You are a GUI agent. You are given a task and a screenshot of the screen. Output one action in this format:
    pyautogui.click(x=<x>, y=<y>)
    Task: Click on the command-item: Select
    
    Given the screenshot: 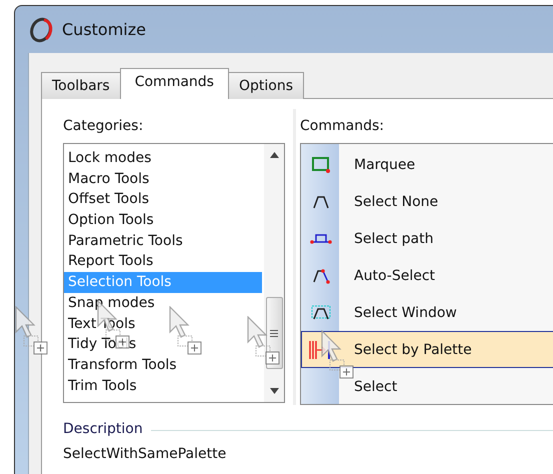 What is the action you would take?
    pyautogui.click(x=427, y=386)
    